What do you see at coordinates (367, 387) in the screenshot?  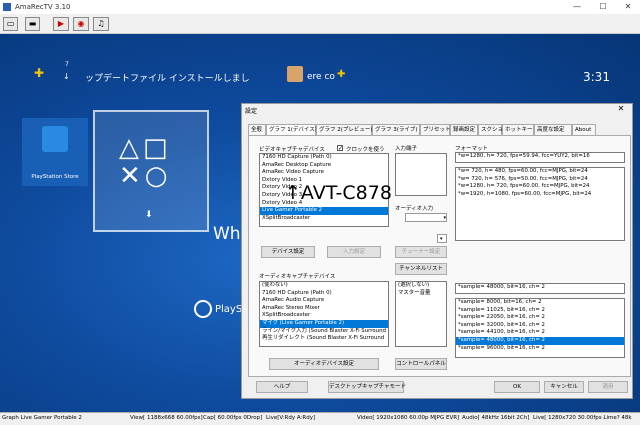 I see `desktop-capture-mode-button: デスクトップキャプチャモード` at bounding box center [367, 387].